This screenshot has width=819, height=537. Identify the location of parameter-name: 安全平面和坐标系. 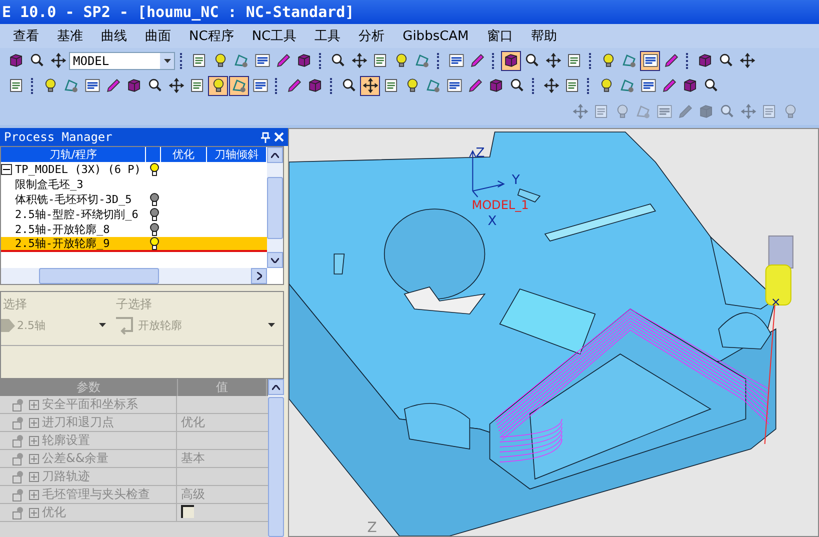
(90, 404).